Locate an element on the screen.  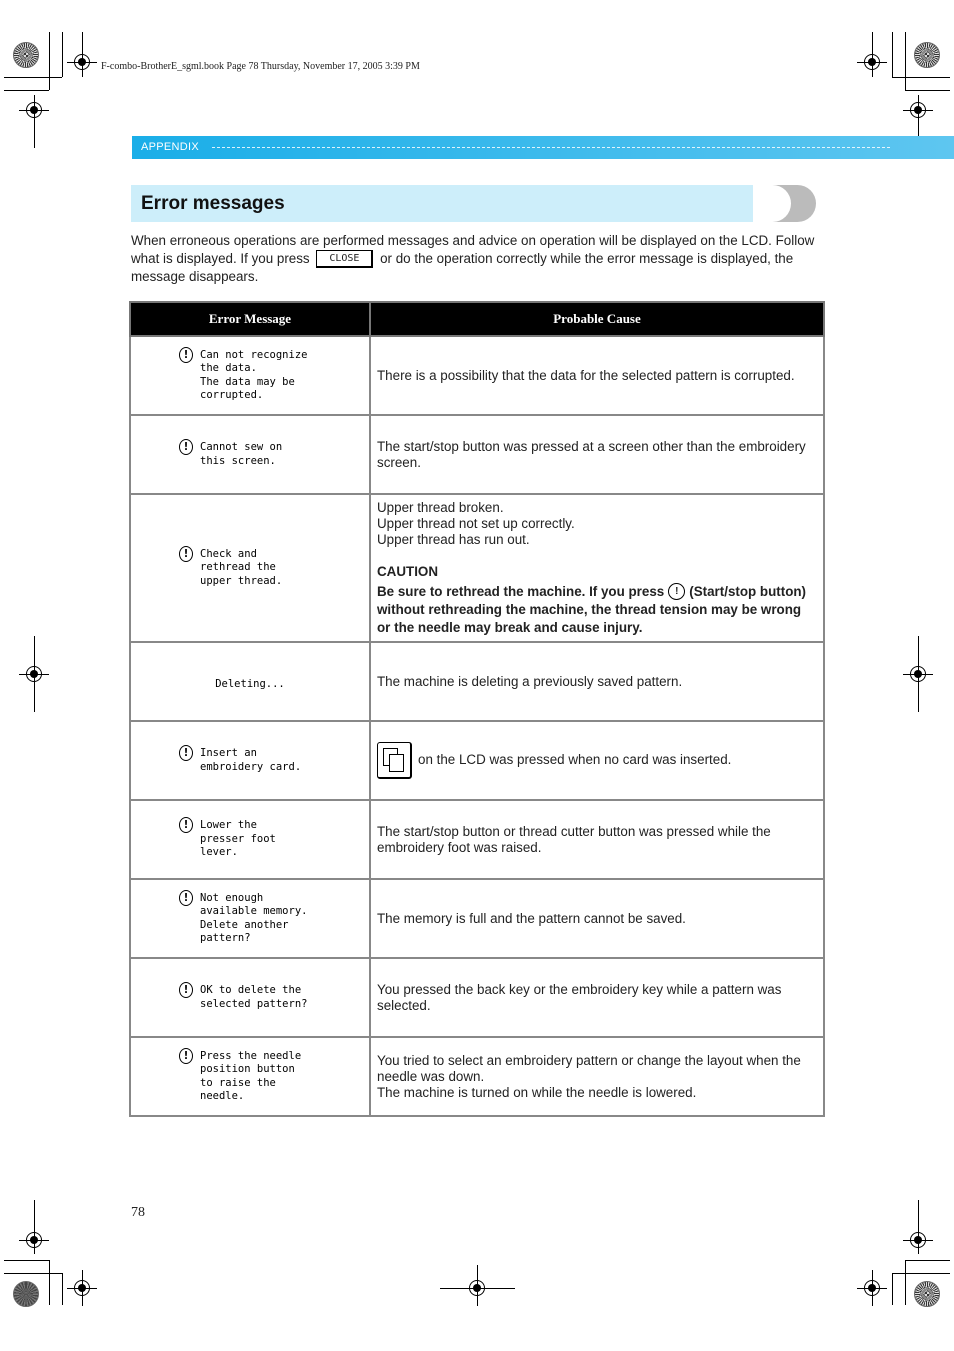
error-message-cell: ! Cannot sew on this screen. is located at coordinates (250, 454).